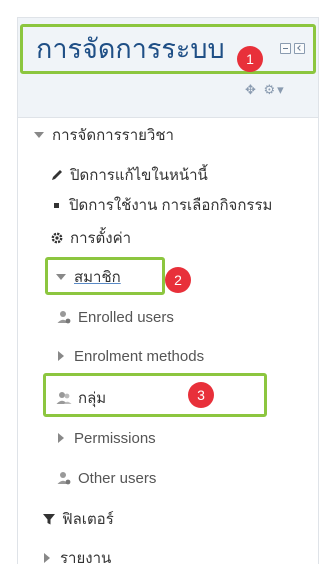  I want to click on tree-item-label: การจัดการรายวิชา, so click(113, 135).